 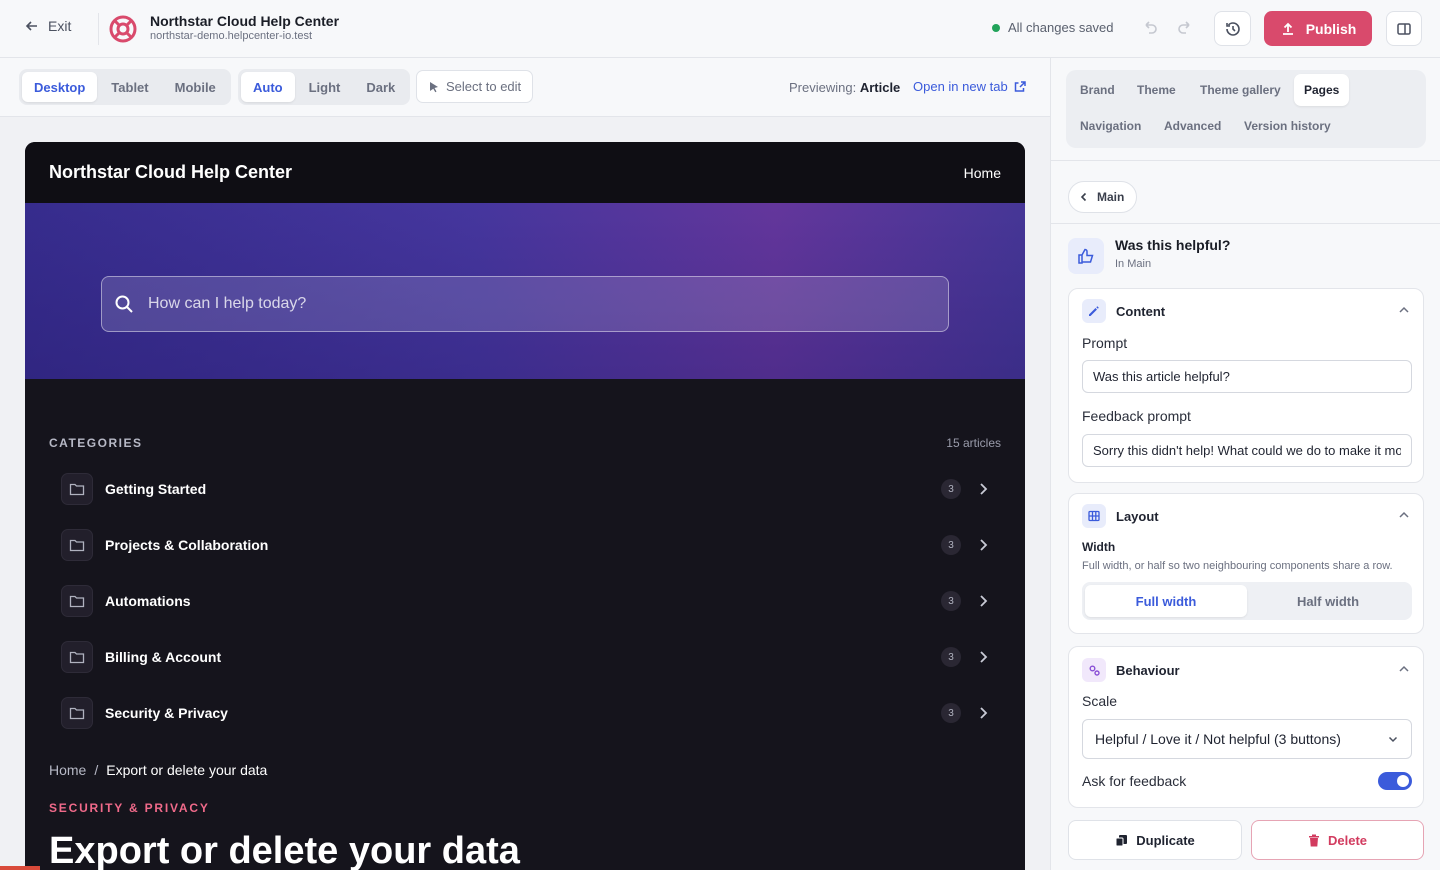 What do you see at coordinates (1322, 90) in the screenshot?
I see `tab-pages: Pages` at bounding box center [1322, 90].